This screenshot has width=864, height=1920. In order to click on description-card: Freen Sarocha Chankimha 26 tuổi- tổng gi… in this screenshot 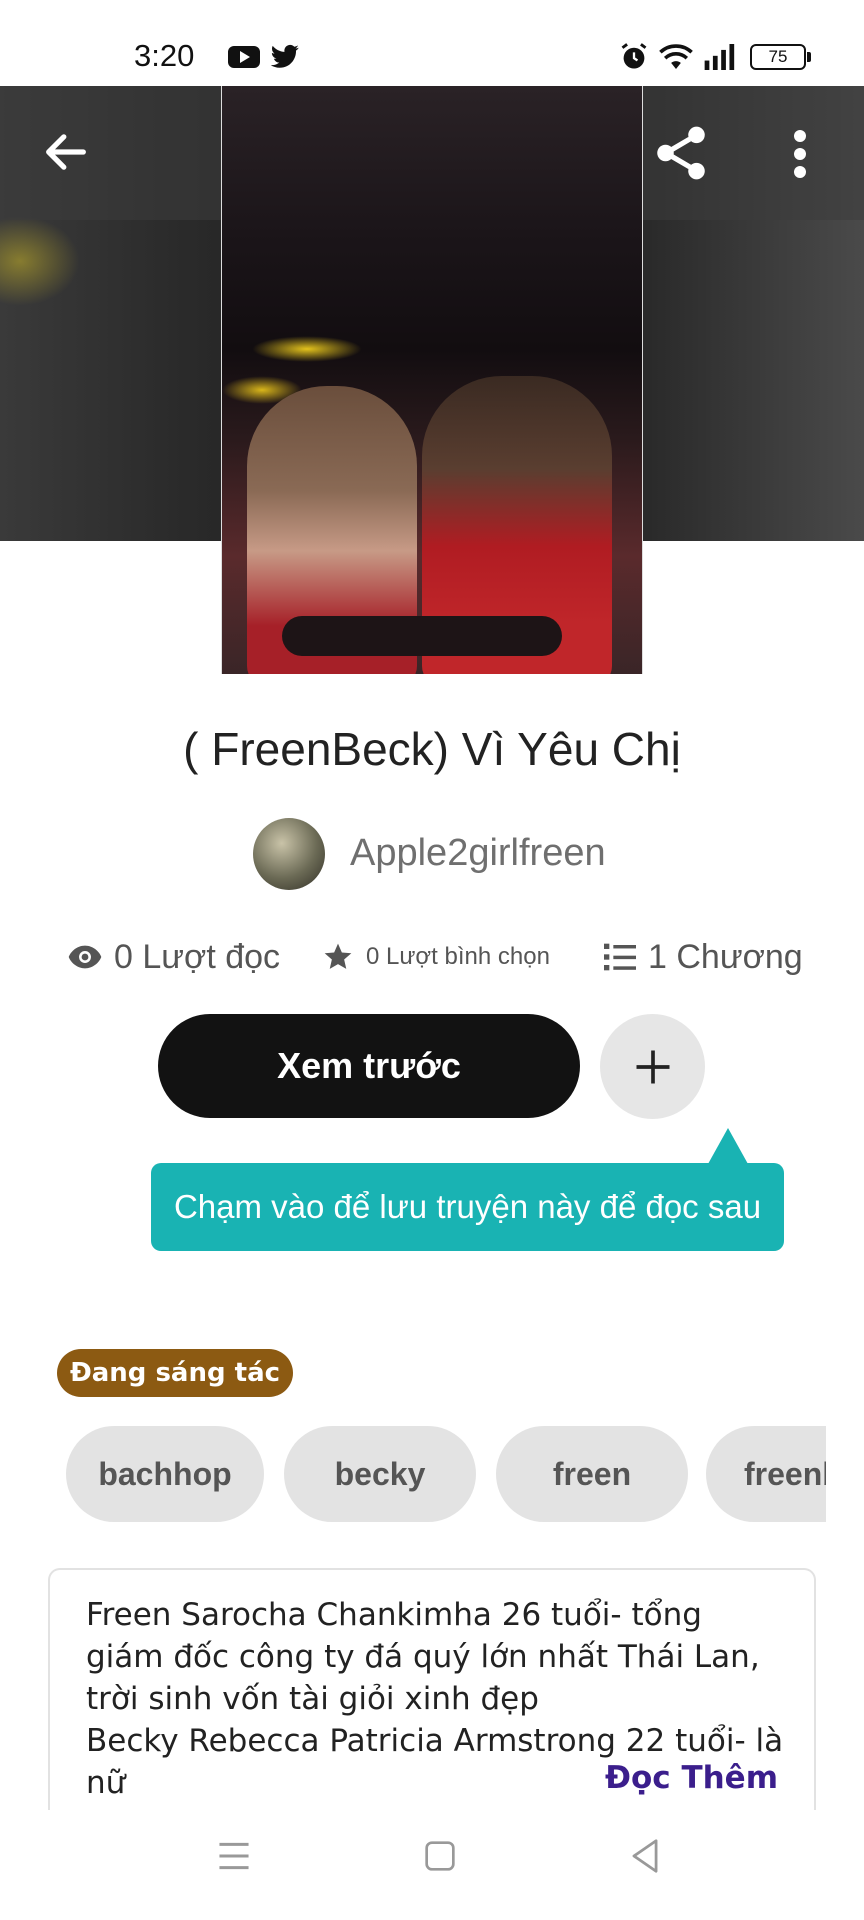, I will do `click(432, 1694)`.